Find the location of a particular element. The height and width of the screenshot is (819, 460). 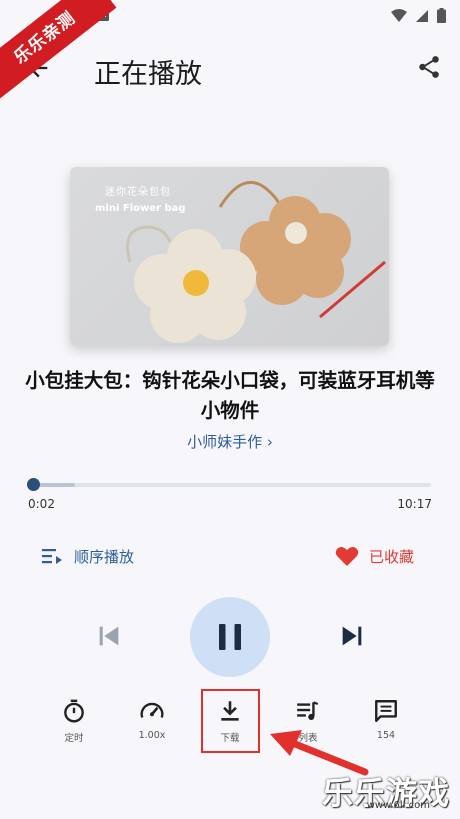

pause-icon is located at coordinates (230, 637).